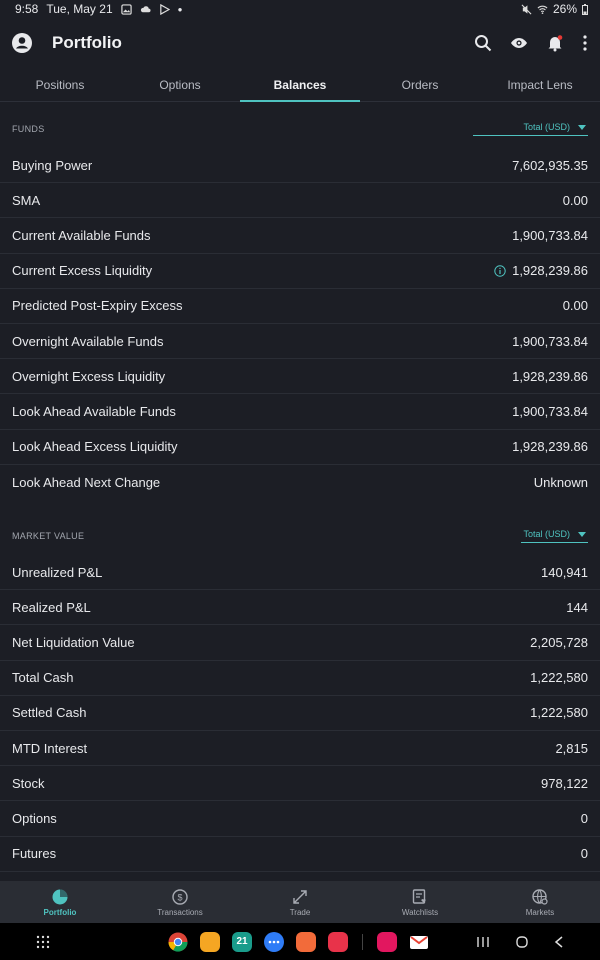 The image size is (600, 960). Describe the element at coordinates (519, 43) in the screenshot. I see `eye-icon` at that location.